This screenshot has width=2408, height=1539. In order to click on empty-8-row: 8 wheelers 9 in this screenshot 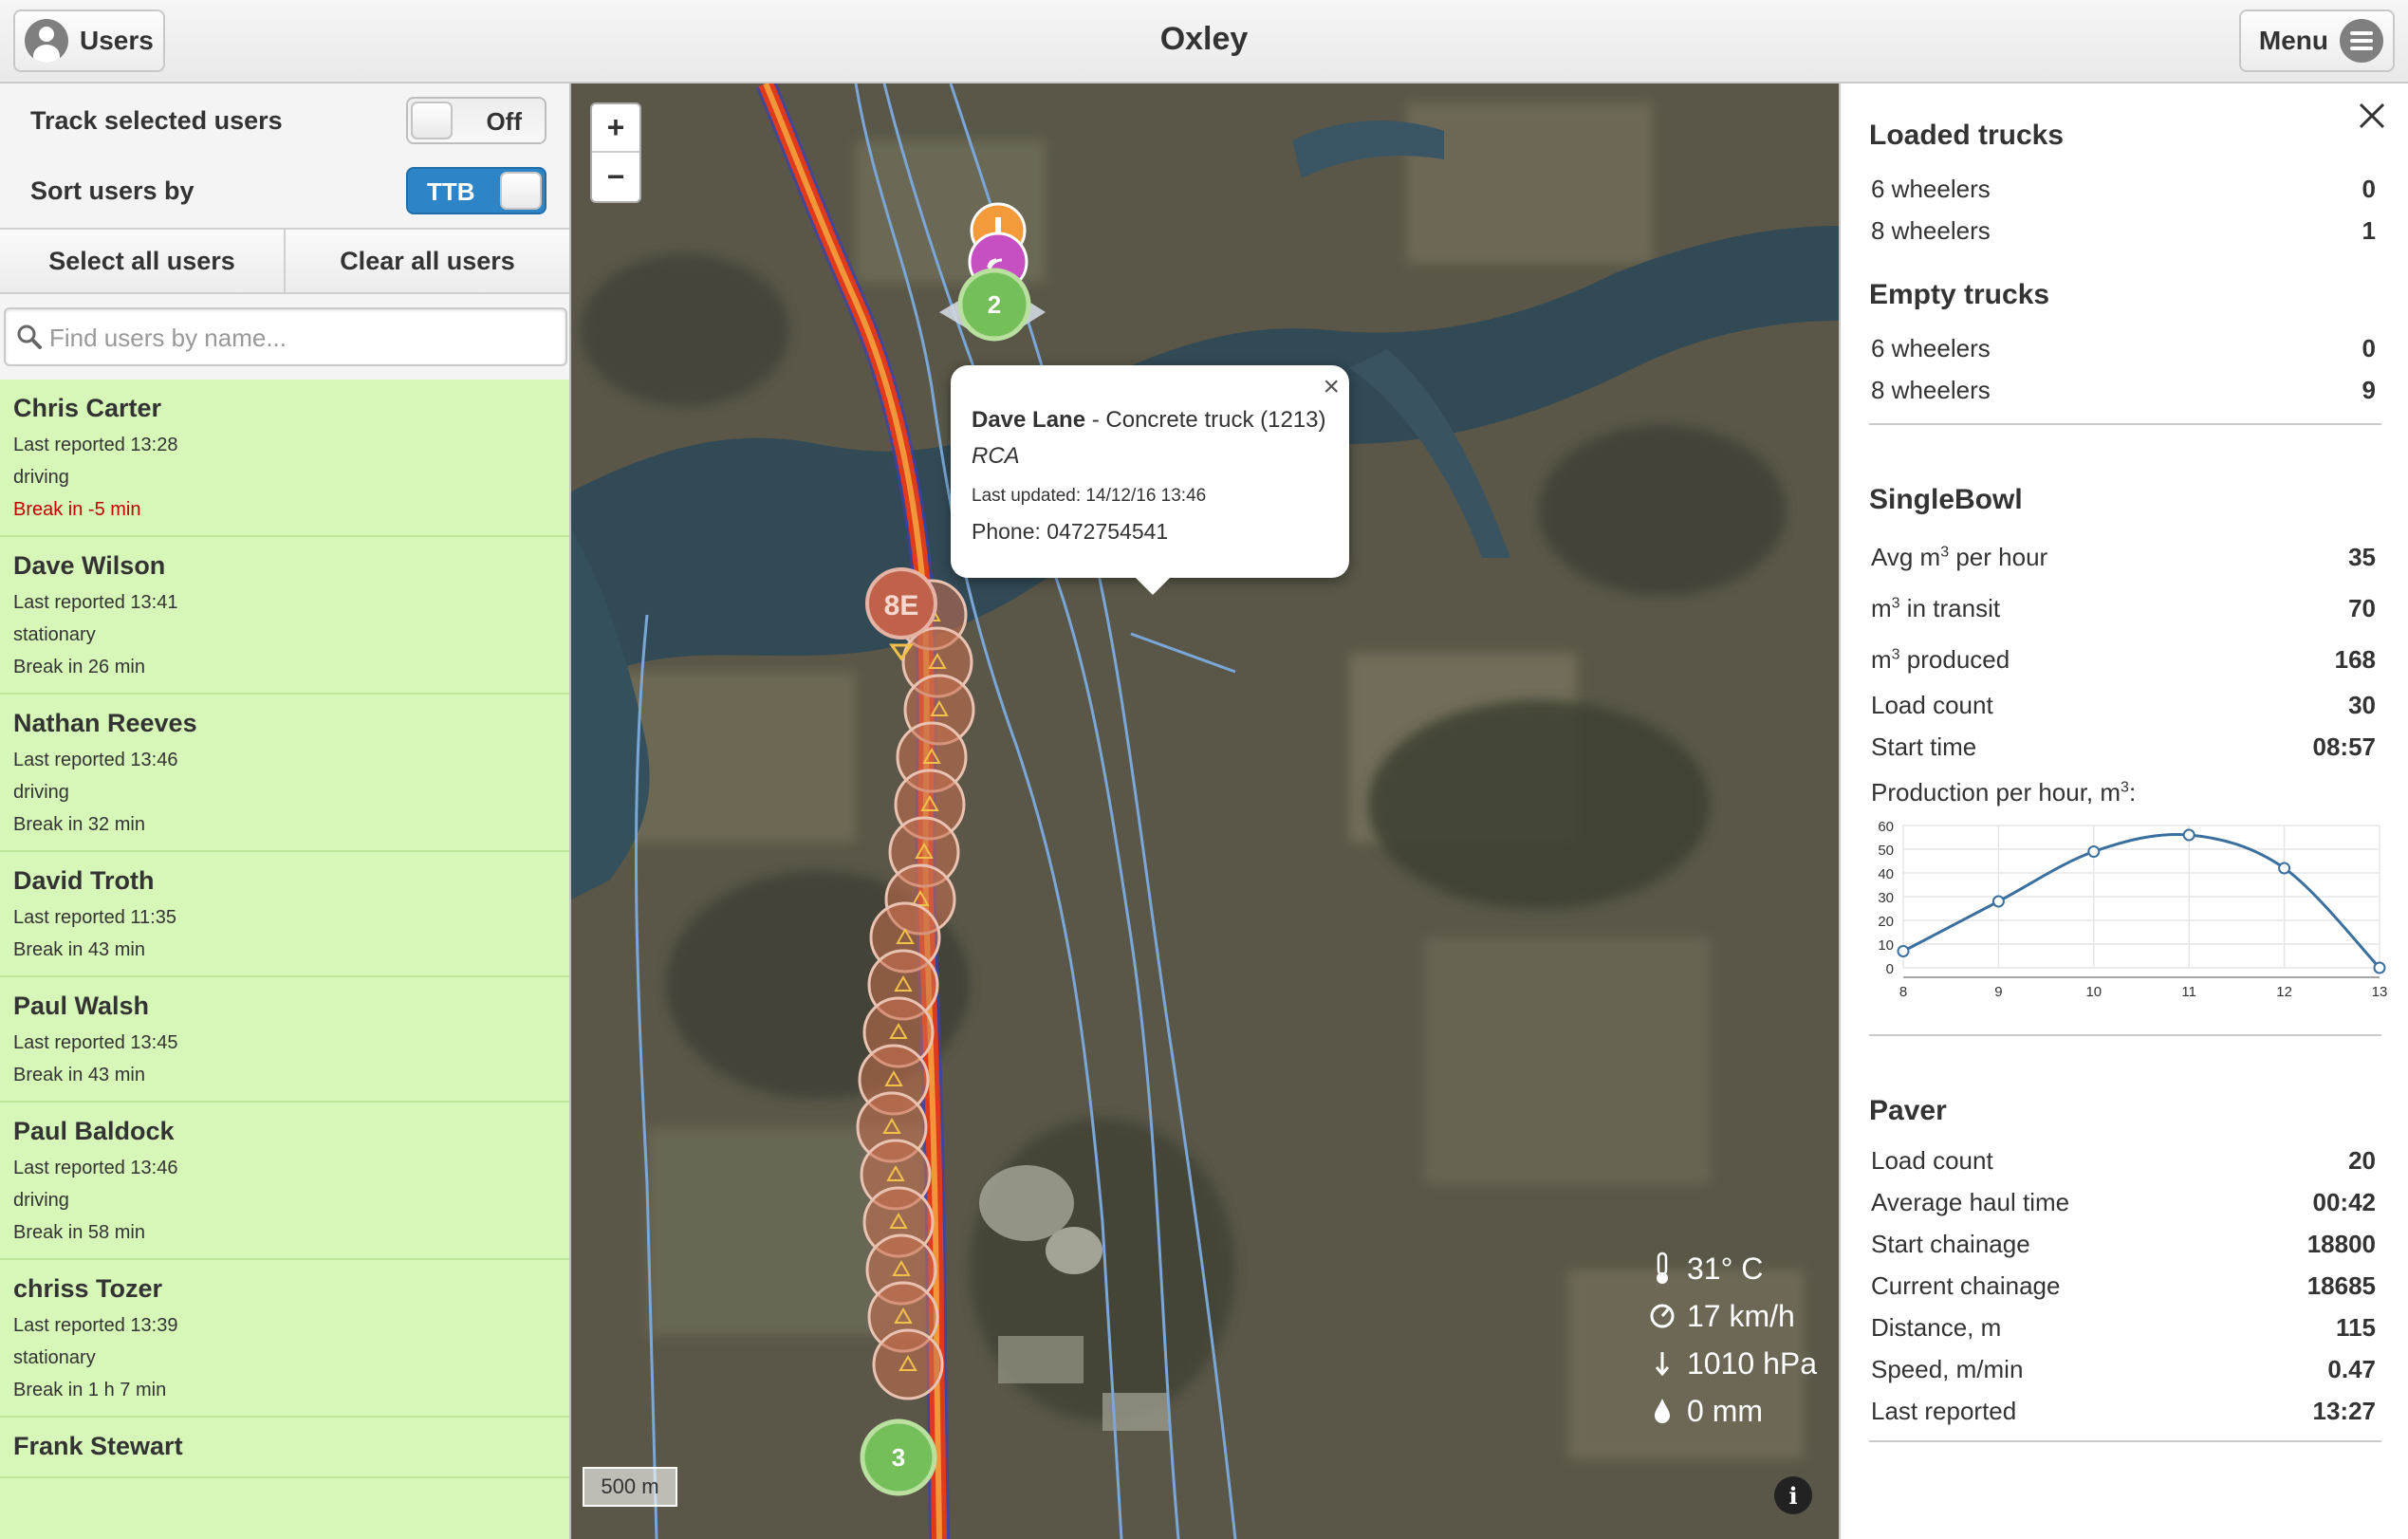, I will do `click(2123, 390)`.